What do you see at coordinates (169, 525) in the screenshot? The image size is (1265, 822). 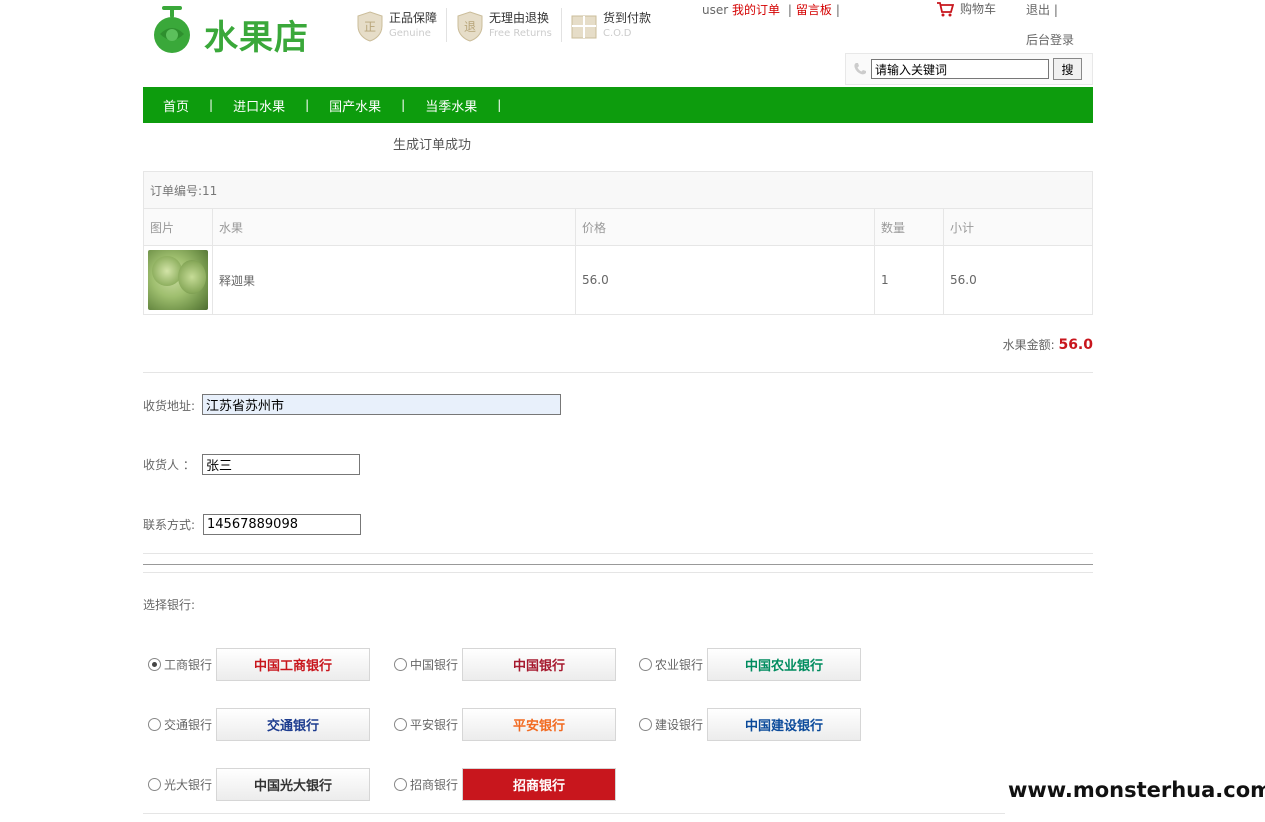 I see `phone-label: 联系方式:` at bounding box center [169, 525].